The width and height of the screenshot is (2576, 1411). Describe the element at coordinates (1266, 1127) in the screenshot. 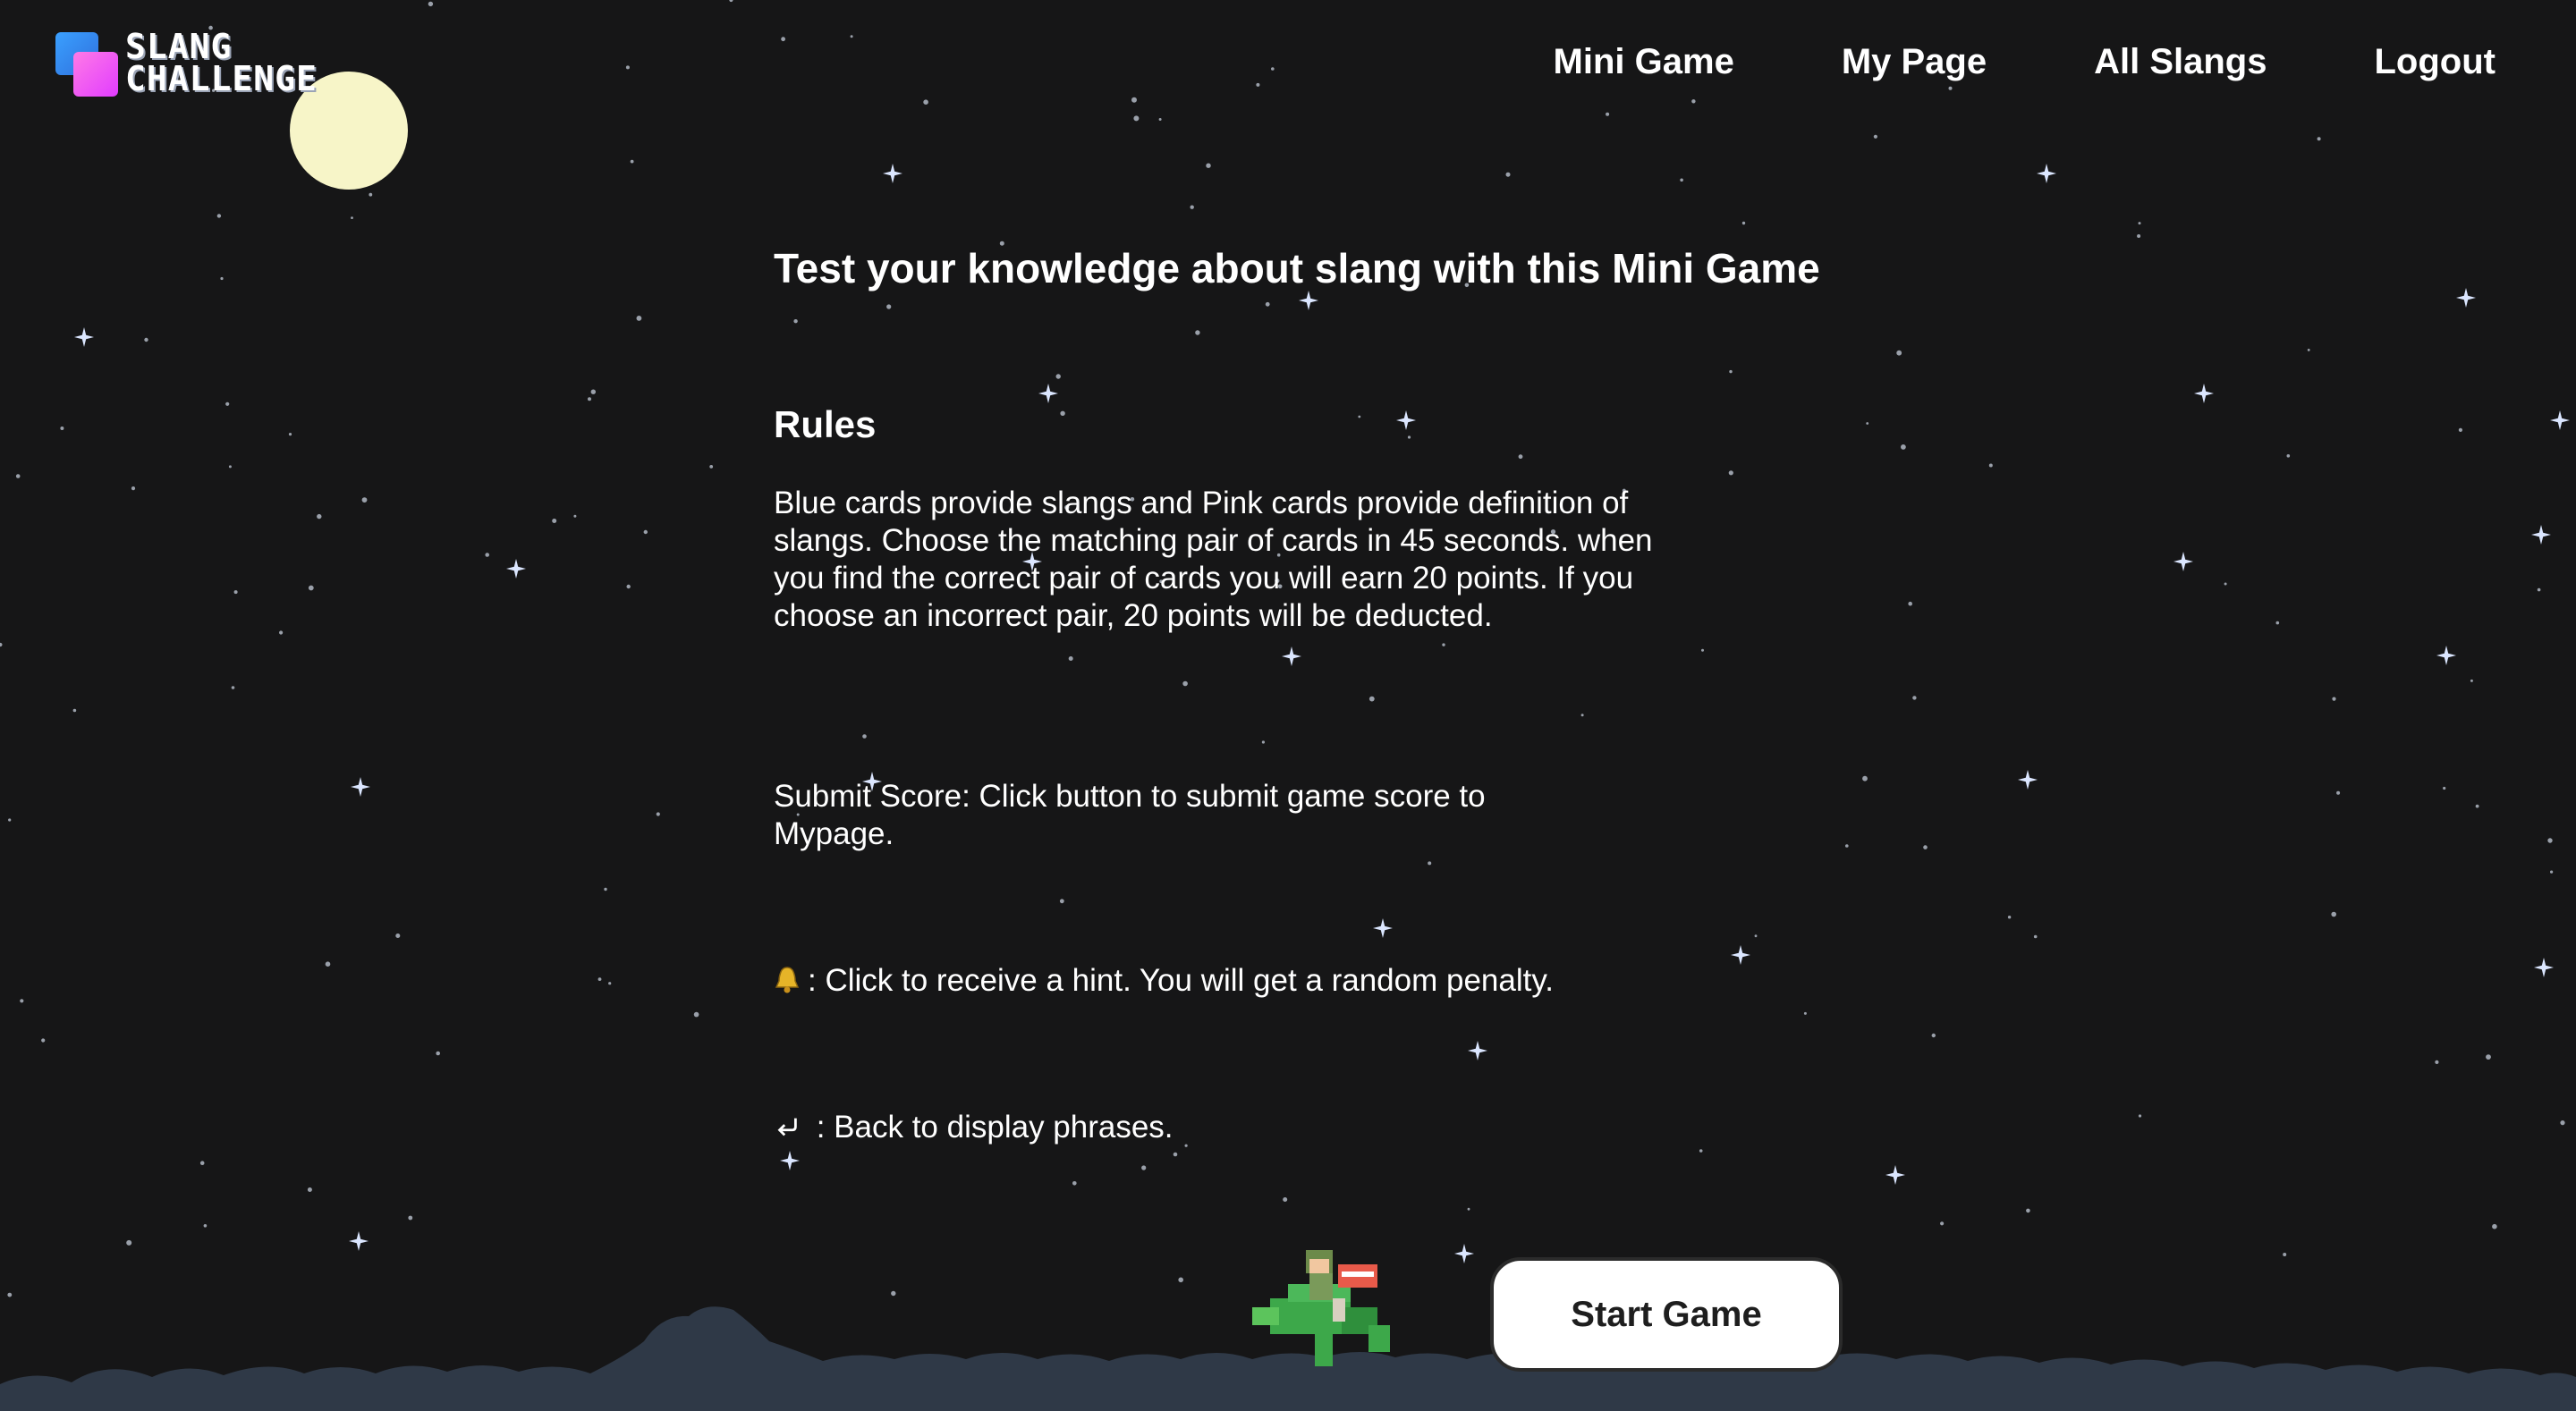

I see `back-rule: : Back to display phrases.` at that location.